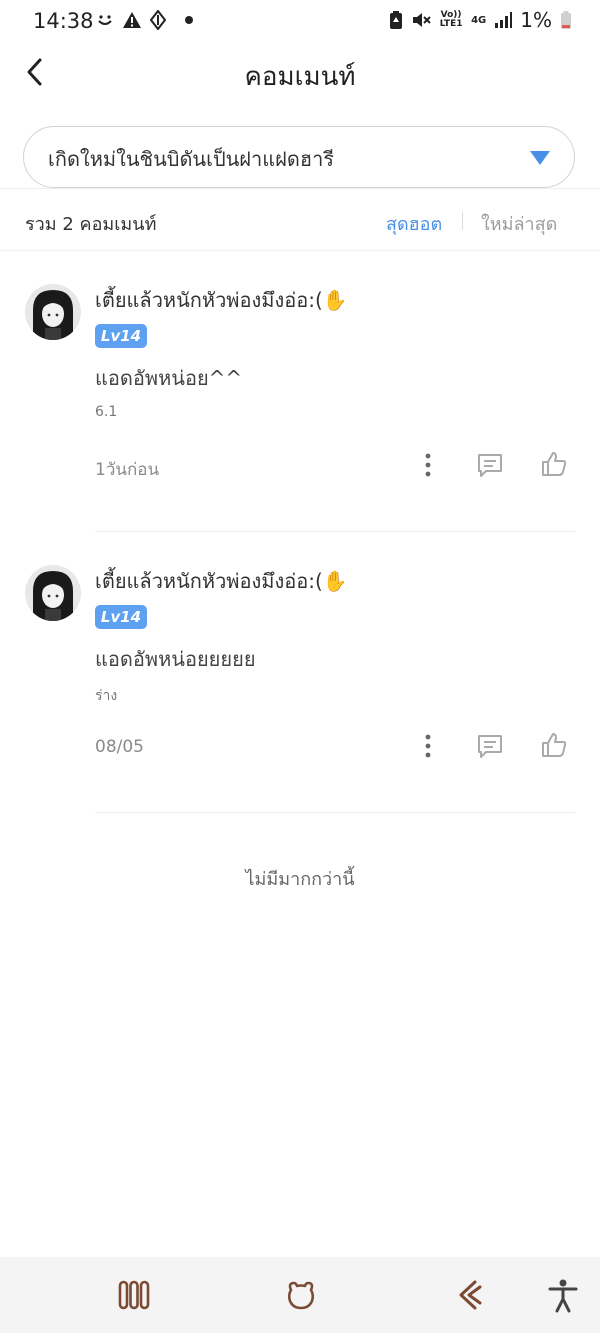 The width and height of the screenshot is (600, 1333). Describe the element at coordinates (300, 22) in the screenshot. I see `status-bar: 14:38 Vo)) LTE1 4G 1%` at that location.